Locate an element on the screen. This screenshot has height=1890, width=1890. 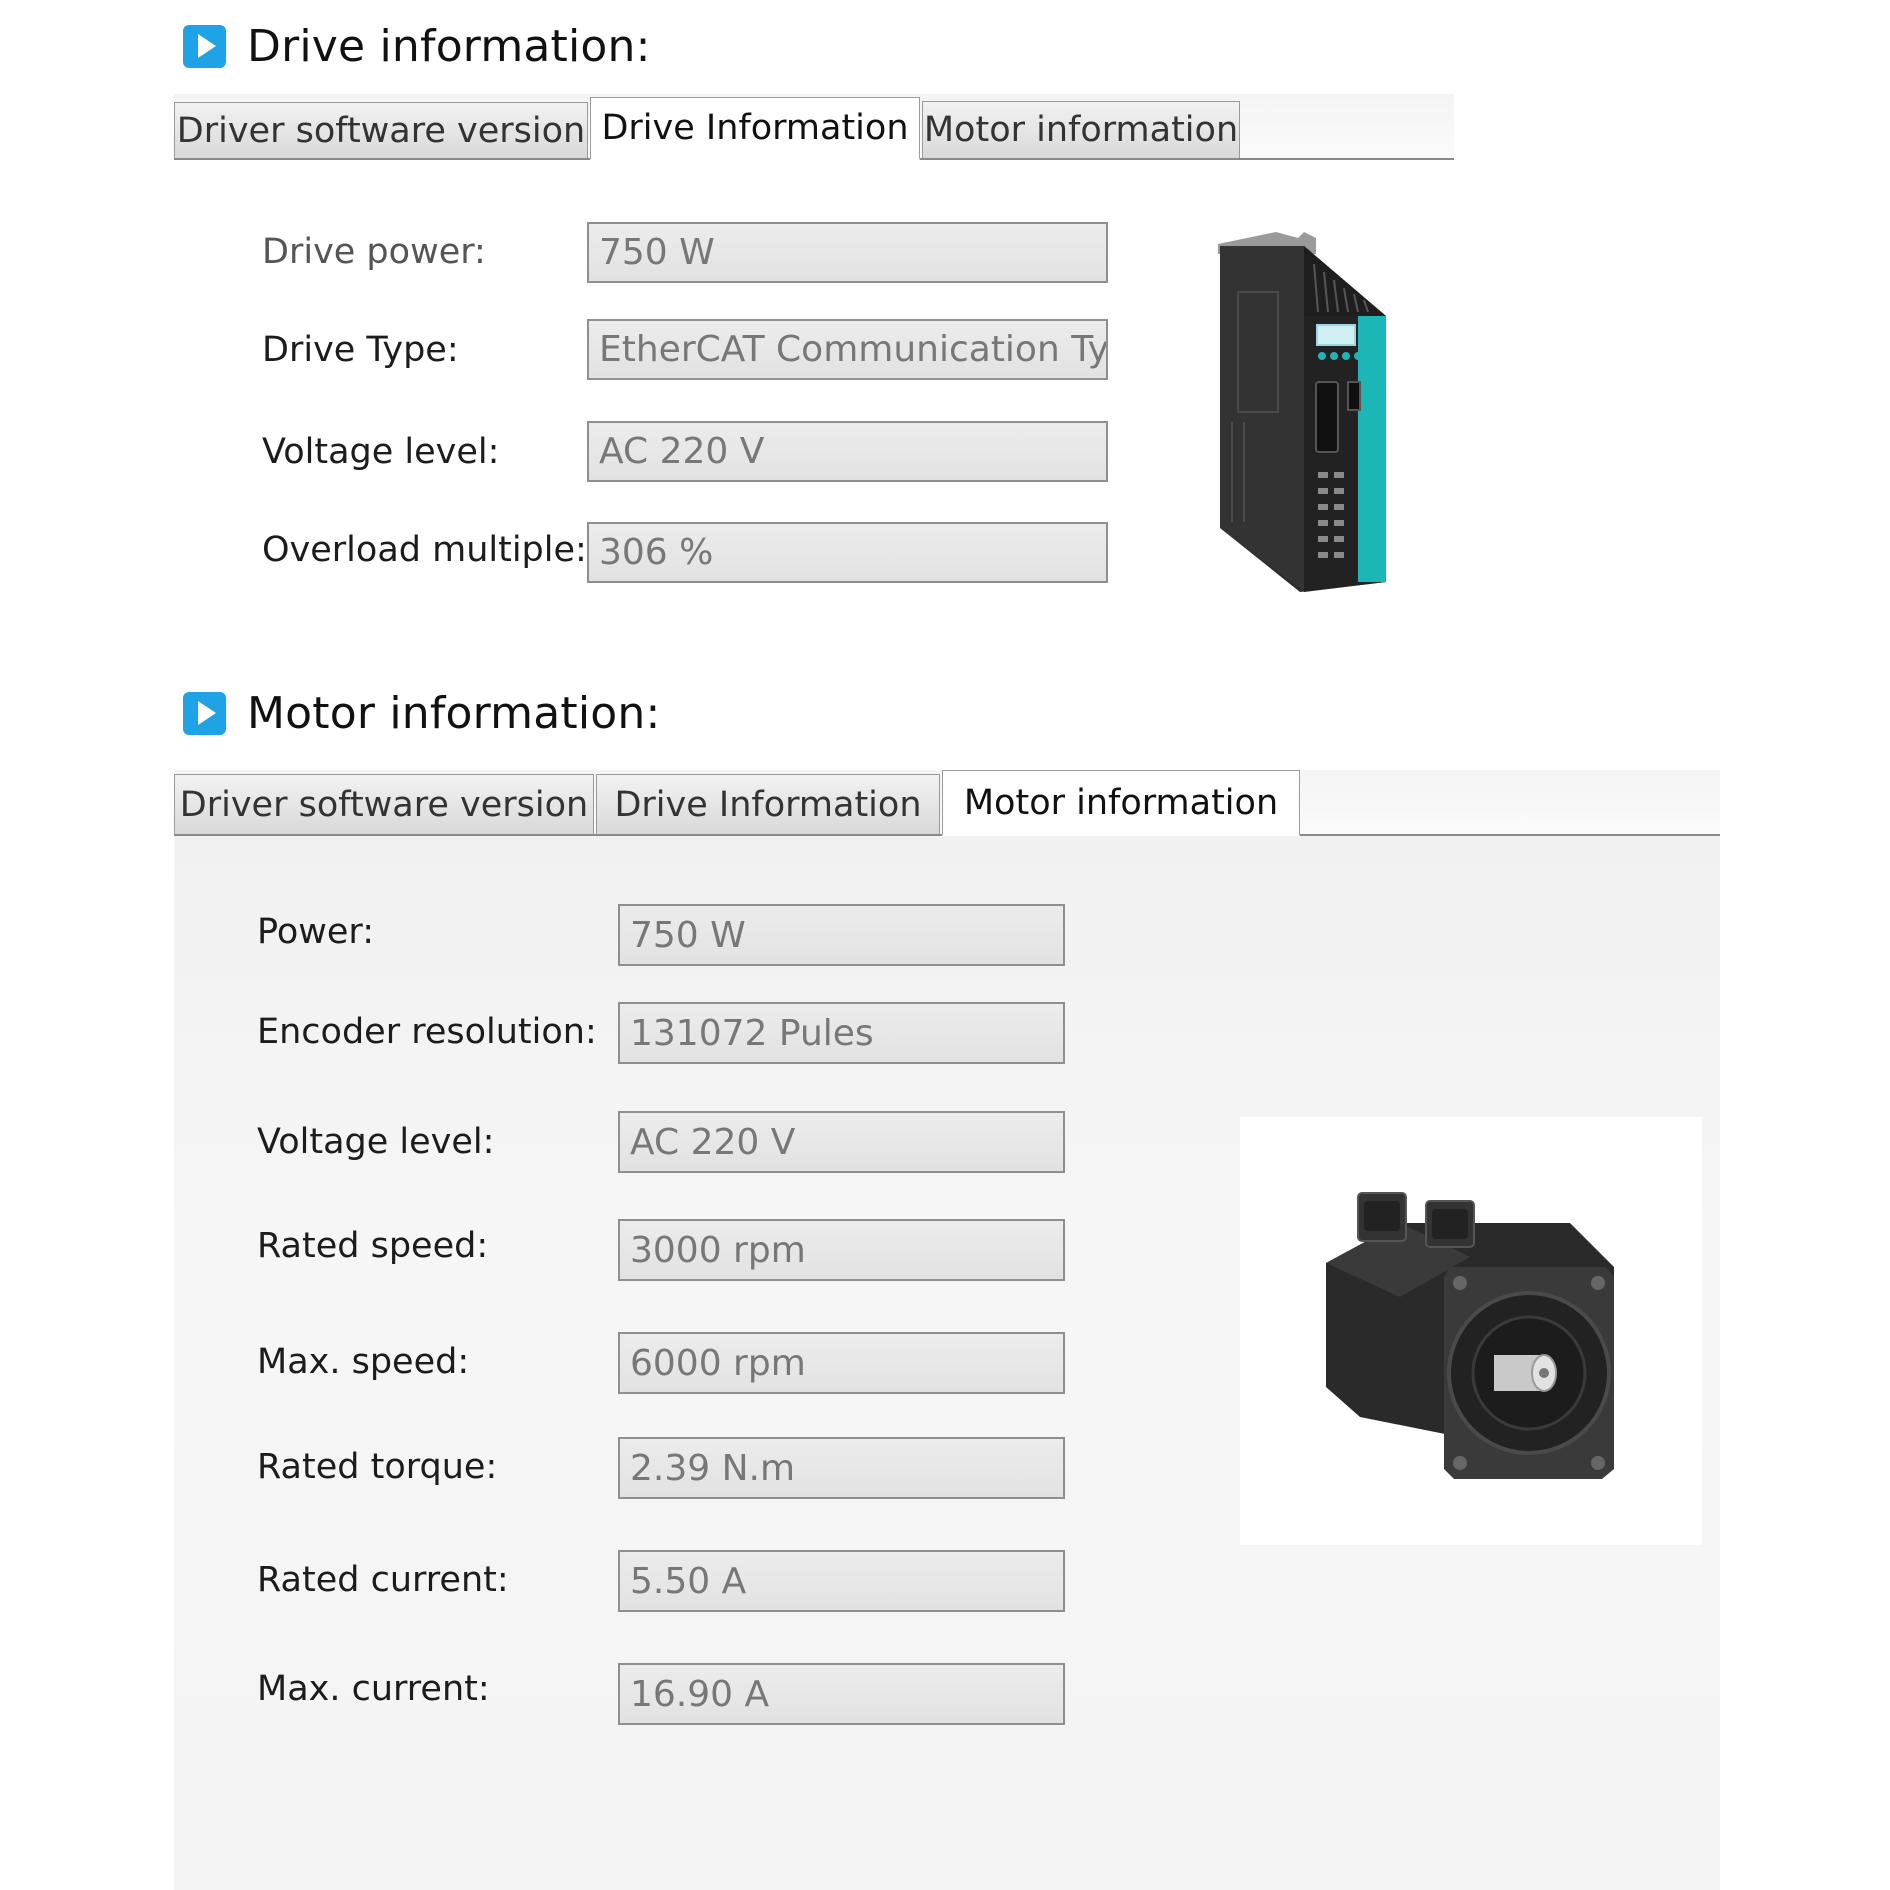
motor-section-header: Motor information: is located at coordinates (422, 713).